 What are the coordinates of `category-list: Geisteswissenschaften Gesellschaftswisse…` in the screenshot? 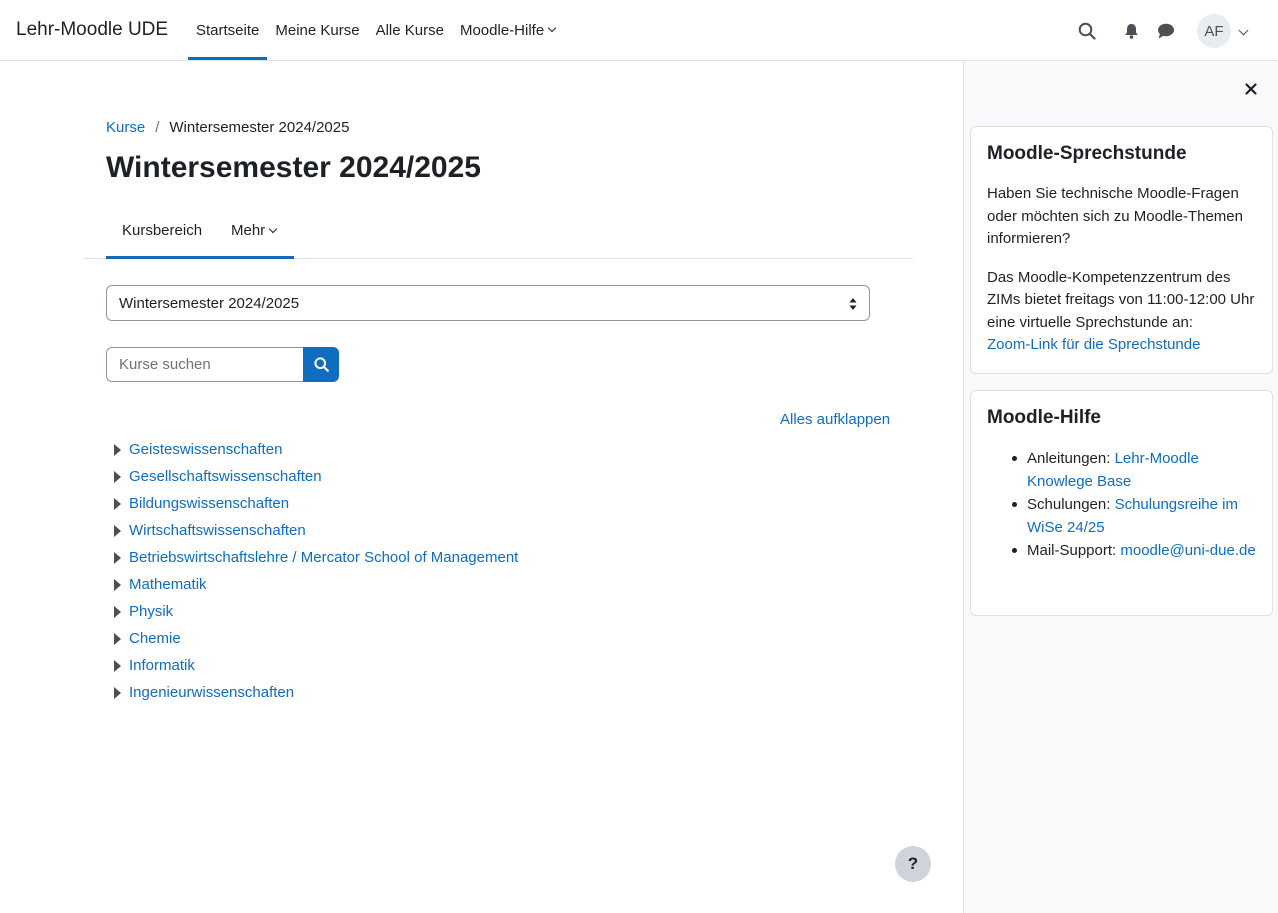 It's located at (316, 571).